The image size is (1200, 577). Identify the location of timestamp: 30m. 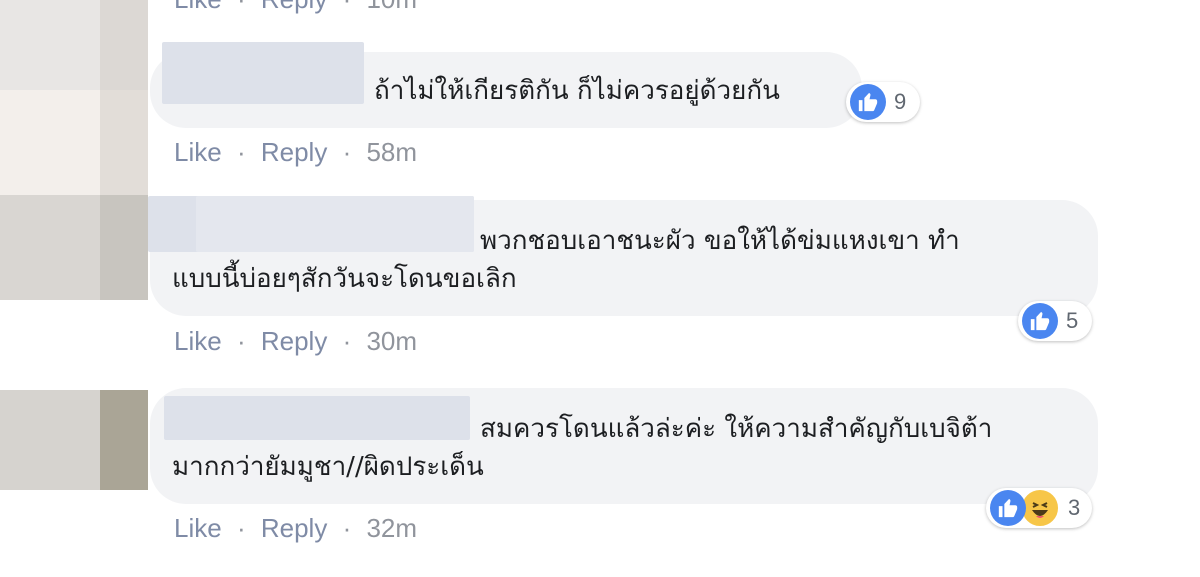
(391, 341).